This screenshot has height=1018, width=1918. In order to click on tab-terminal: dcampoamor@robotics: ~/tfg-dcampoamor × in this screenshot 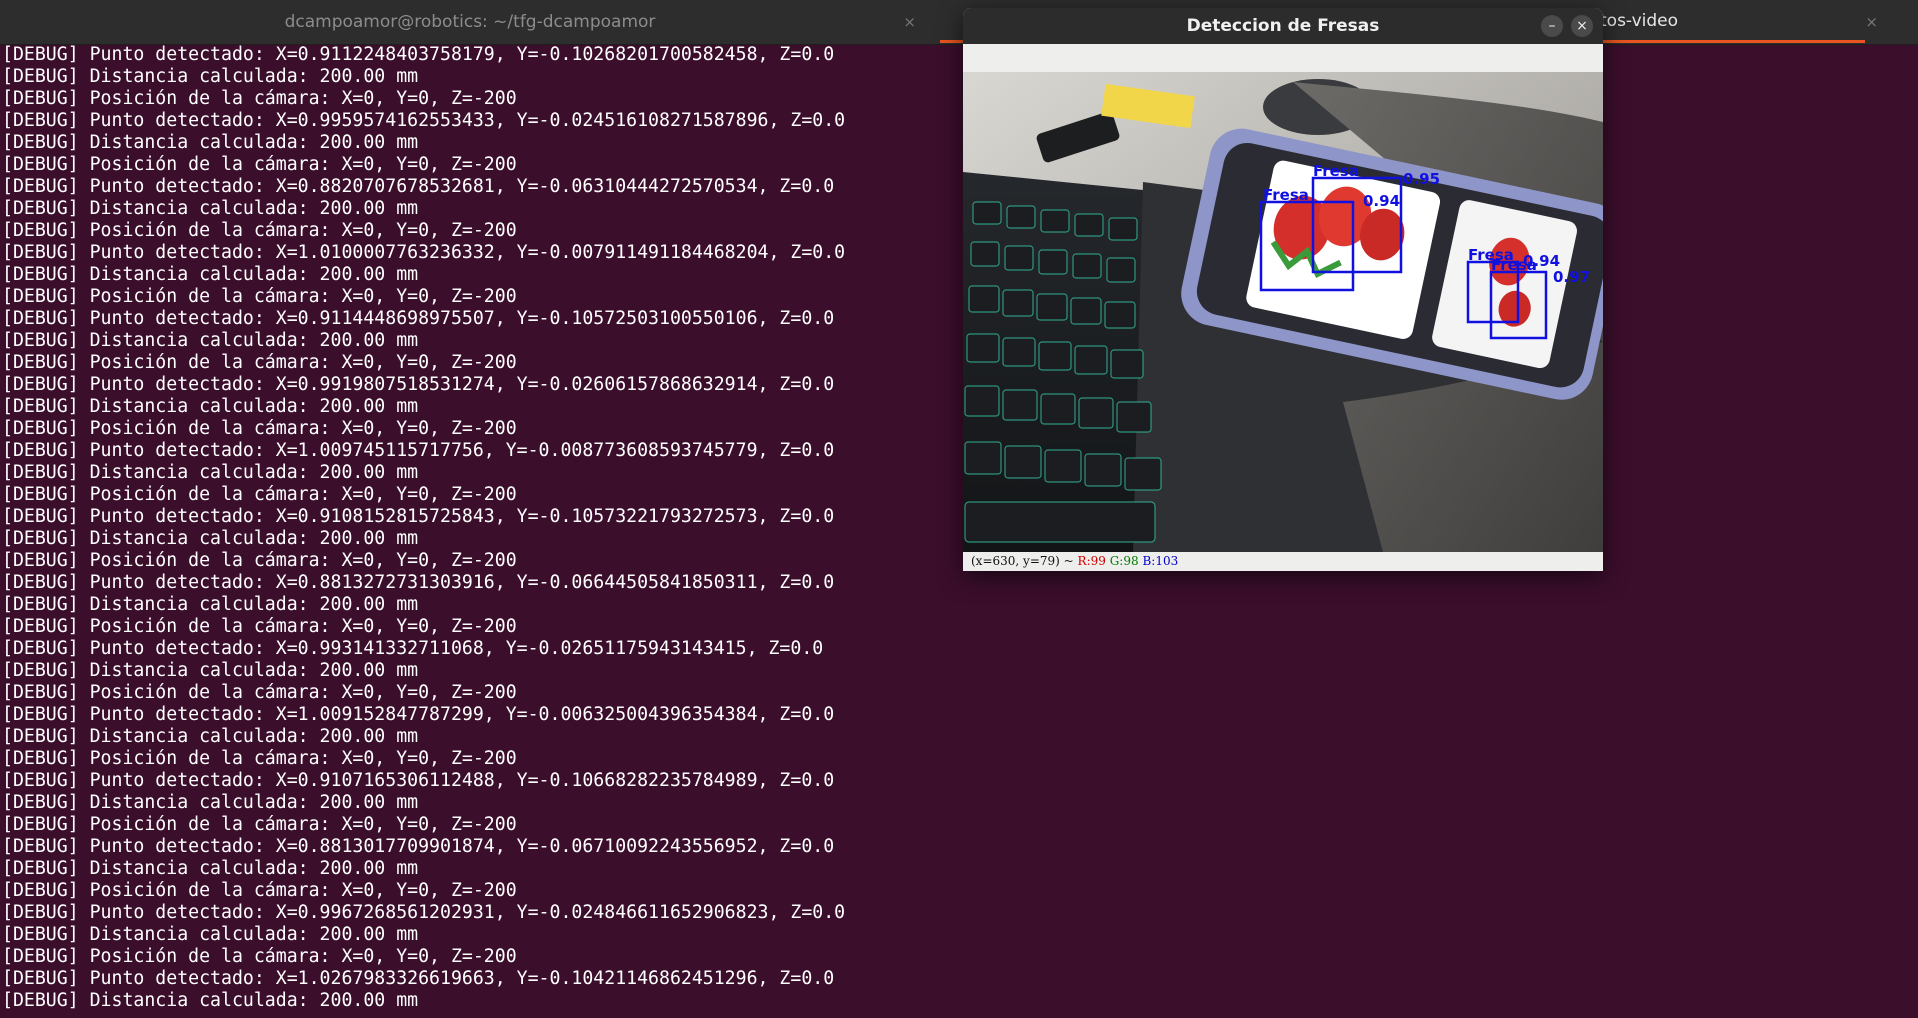, I will do `click(470, 22)`.